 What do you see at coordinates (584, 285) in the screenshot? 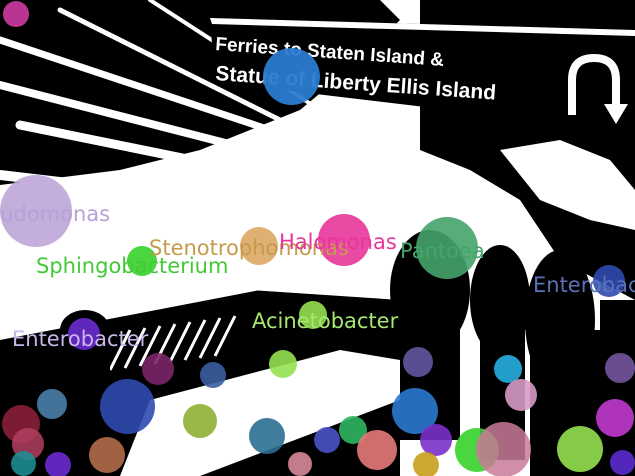
I see `label-enterobacter-right: Enterobacter` at bounding box center [584, 285].